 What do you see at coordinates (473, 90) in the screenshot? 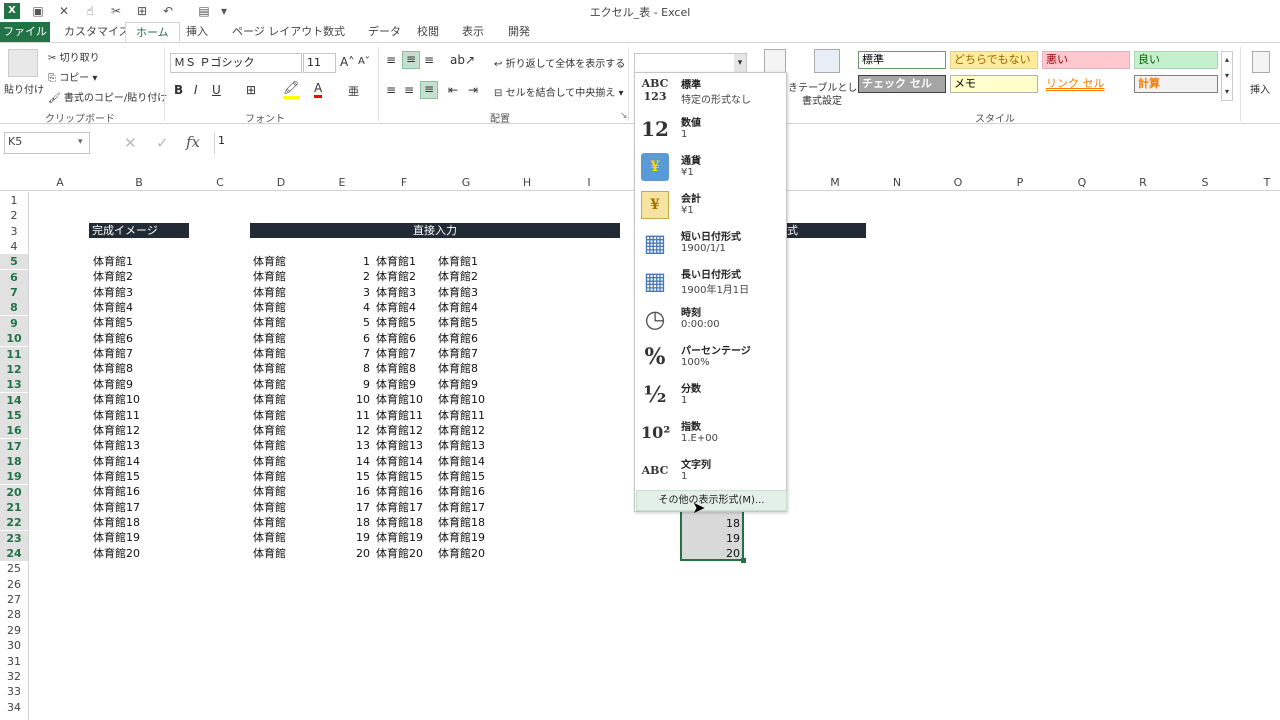
I see `increase-indent-button: ⇥` at bounding box center [473, 90].